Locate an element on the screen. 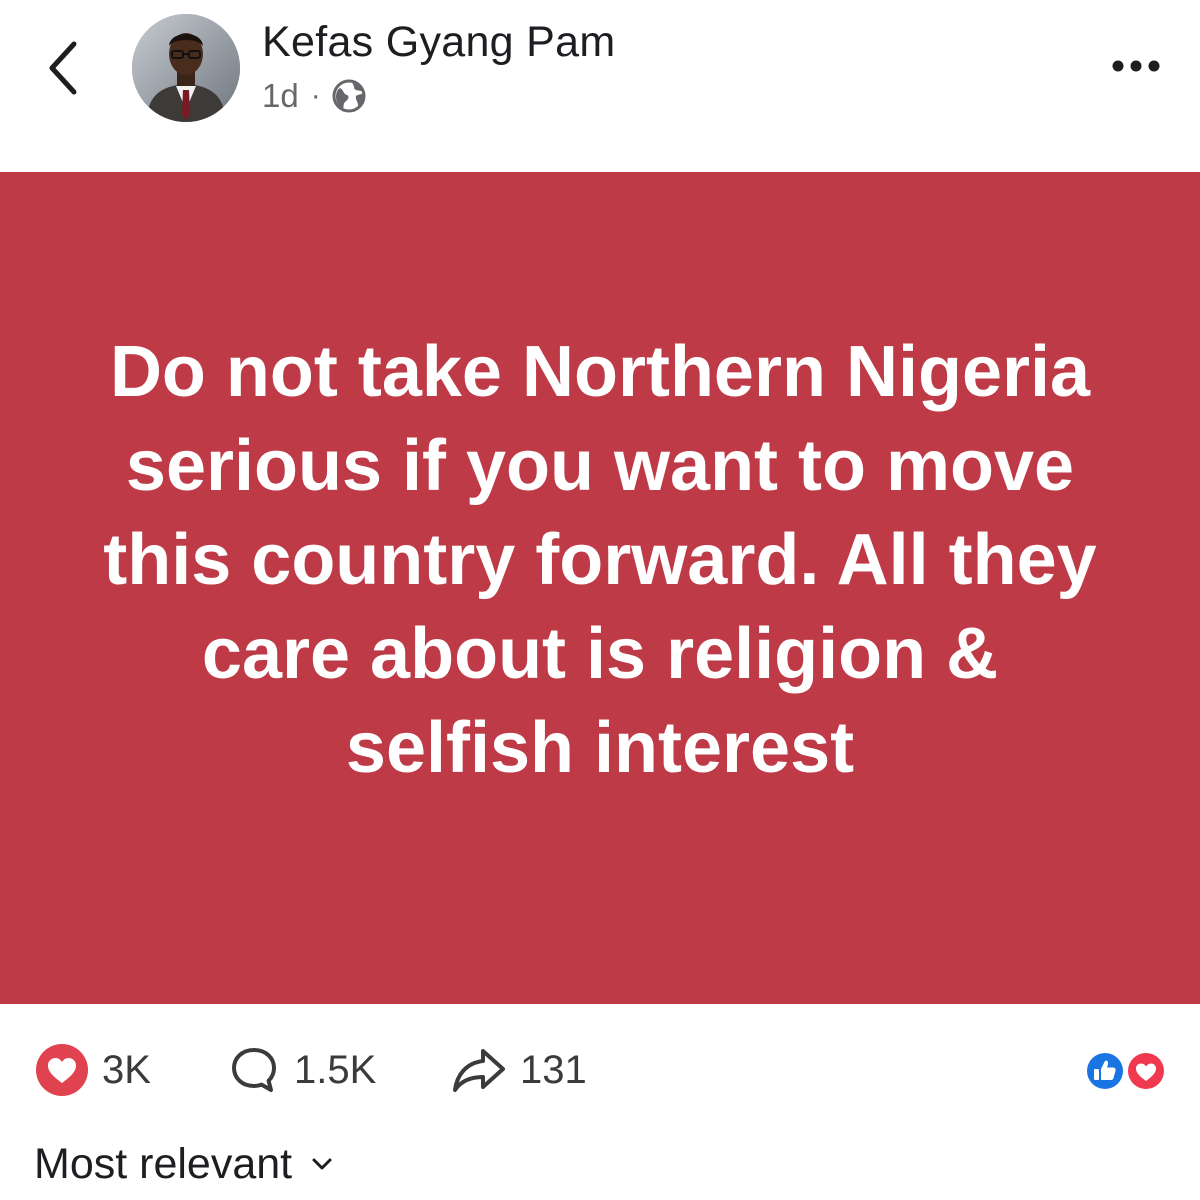  comment-bubble-icon is located at coordinates (254, 1070).